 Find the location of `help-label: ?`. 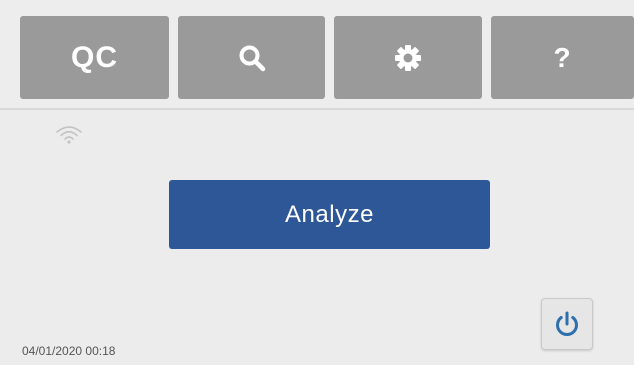

help-label: ? is located at coordinates (562, 57).